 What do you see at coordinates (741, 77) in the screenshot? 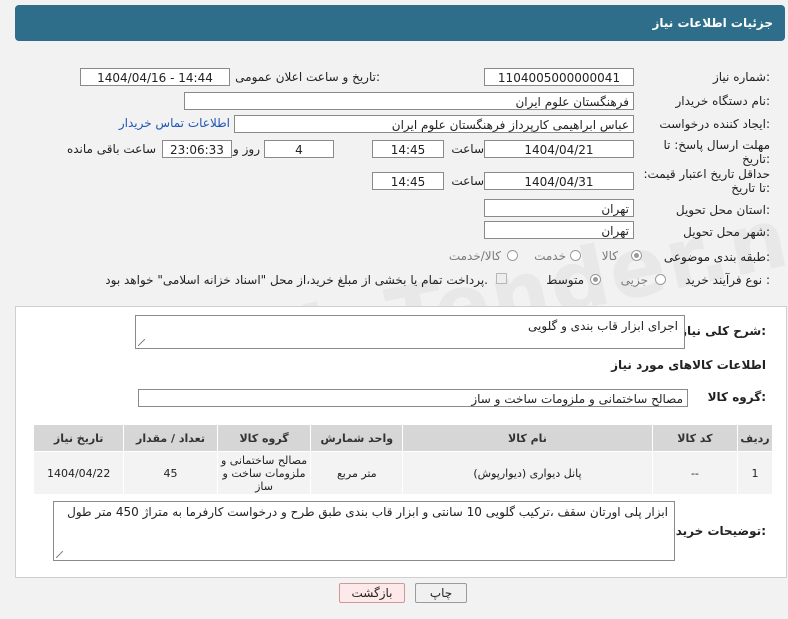
I see `need-number-label: شماره نیاز:` at bounding box center [741, 77].